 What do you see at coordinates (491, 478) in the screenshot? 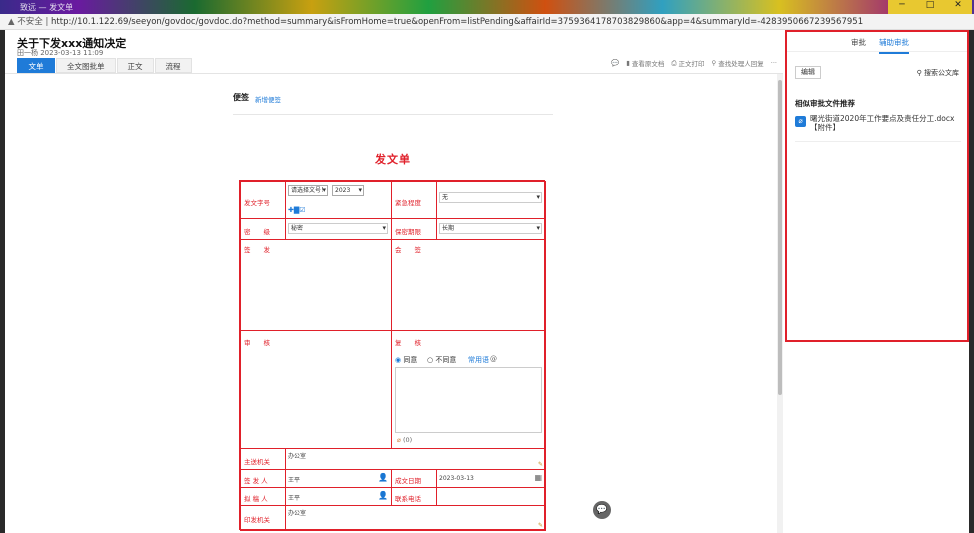
I see `cell: 2023-03-13 ▦` at bounding box center [491, 478].